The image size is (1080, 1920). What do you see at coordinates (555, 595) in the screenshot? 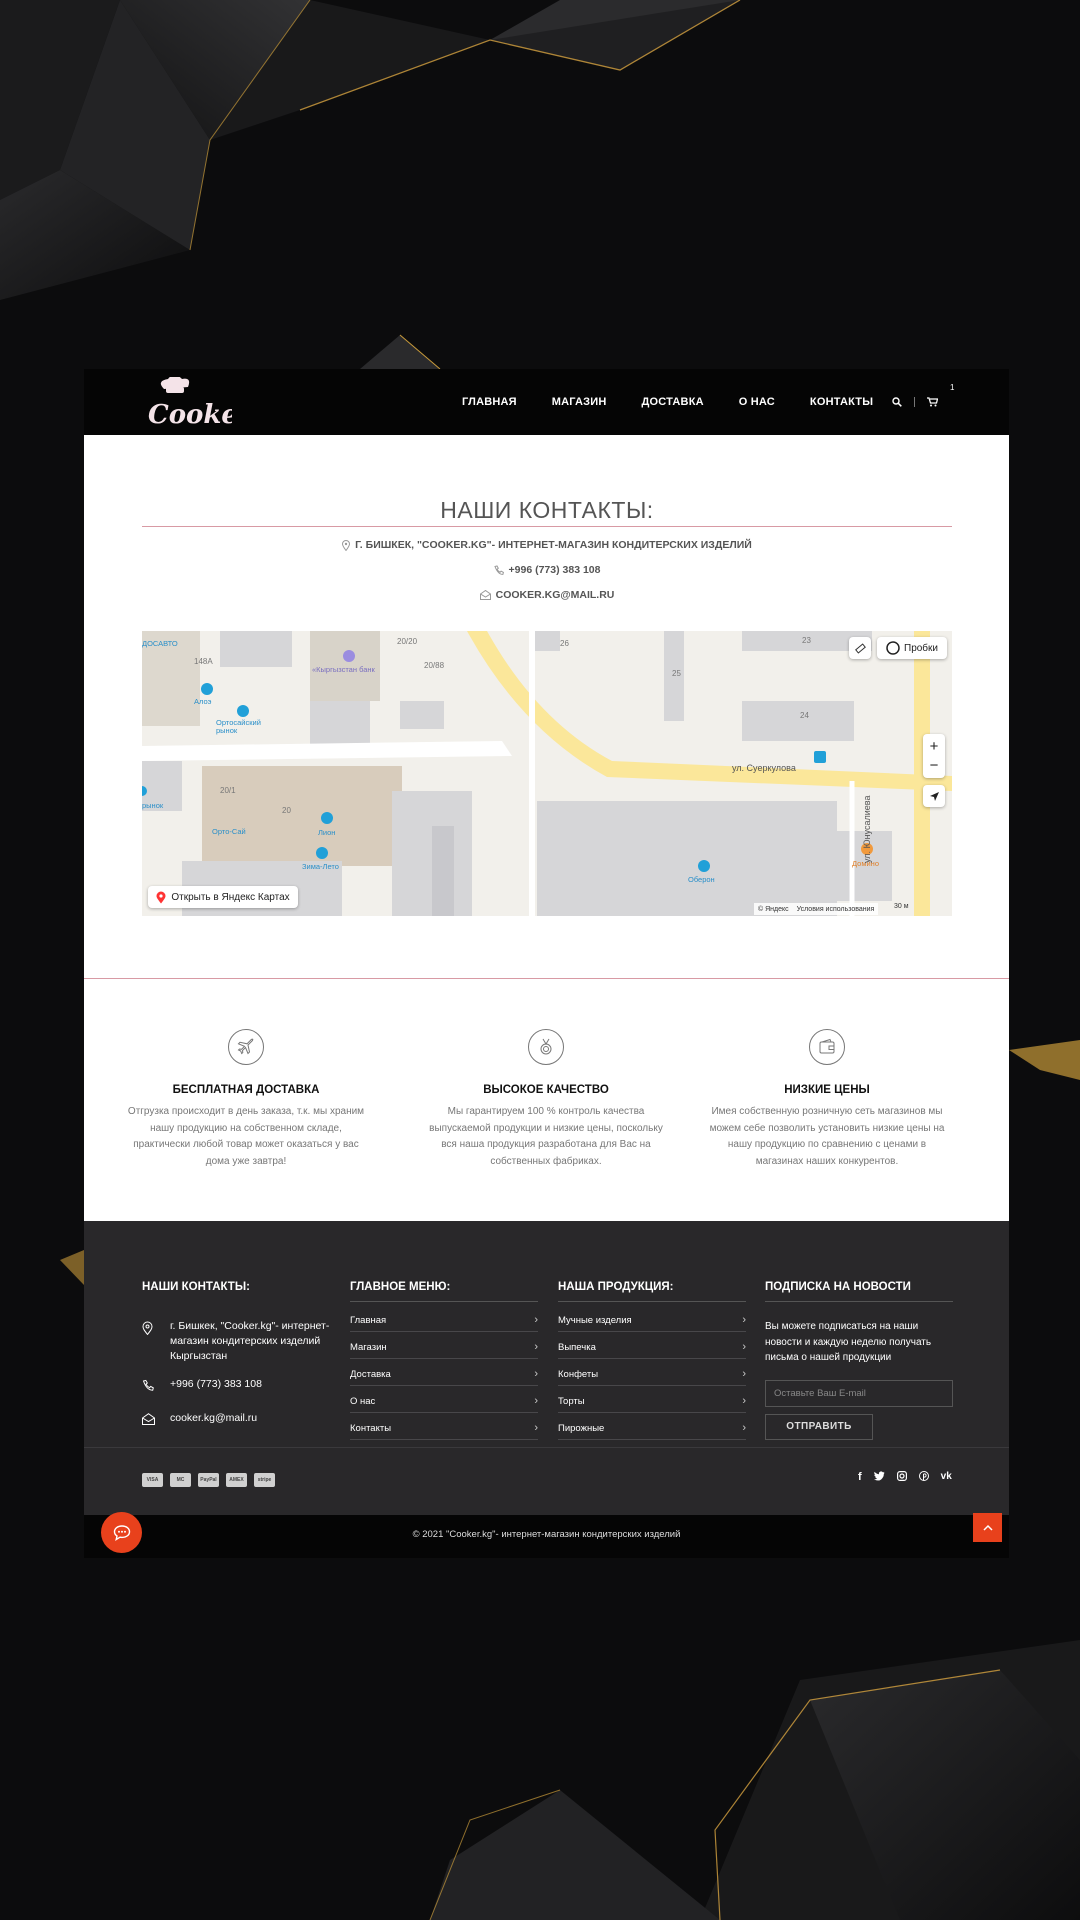
I see `contact-email-text: COOKER.KG@MAIL.RU` at bounding box center [555, 595].